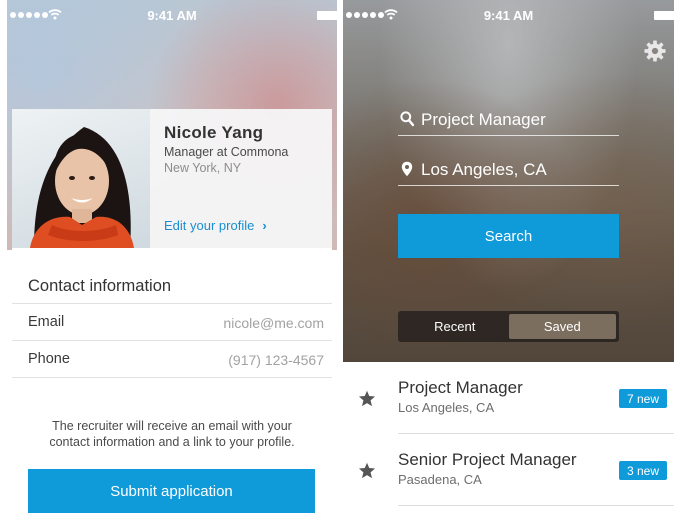 The width and height of the screenshot is (680, 520). I want to click on profile-location: New York, NY, so click(203, 168).